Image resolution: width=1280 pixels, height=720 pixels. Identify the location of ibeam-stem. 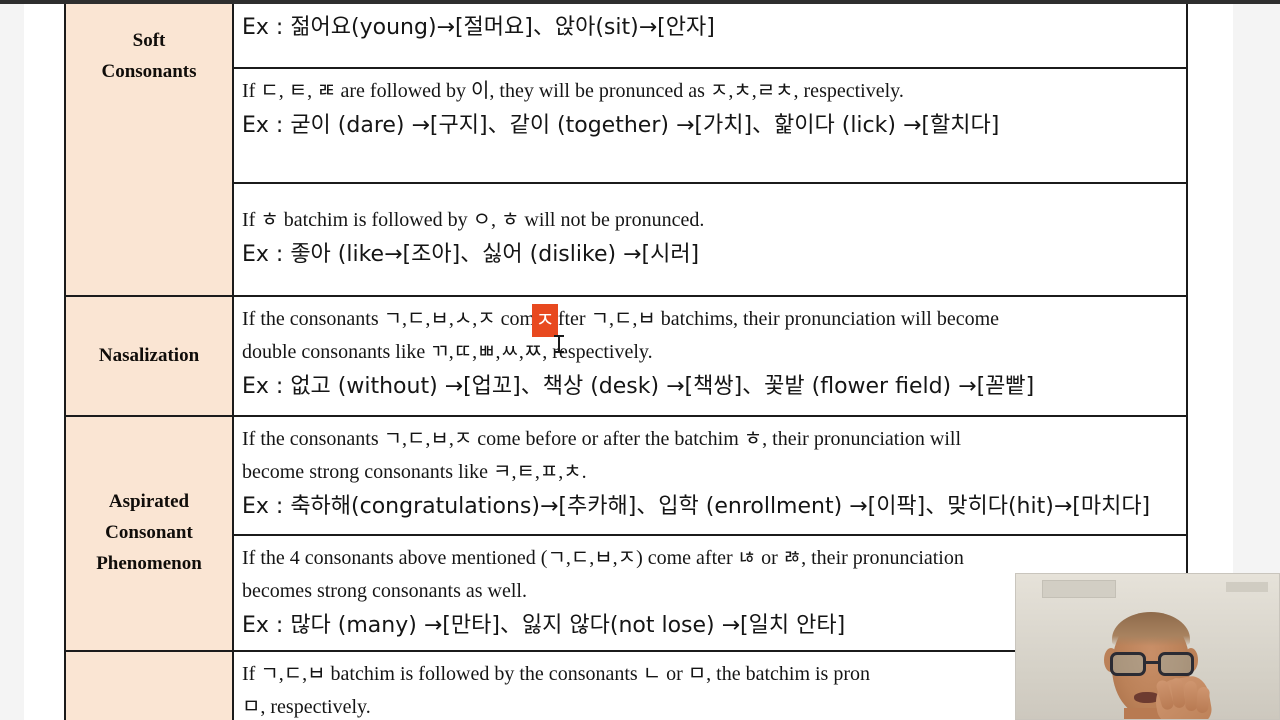
(559, 344).